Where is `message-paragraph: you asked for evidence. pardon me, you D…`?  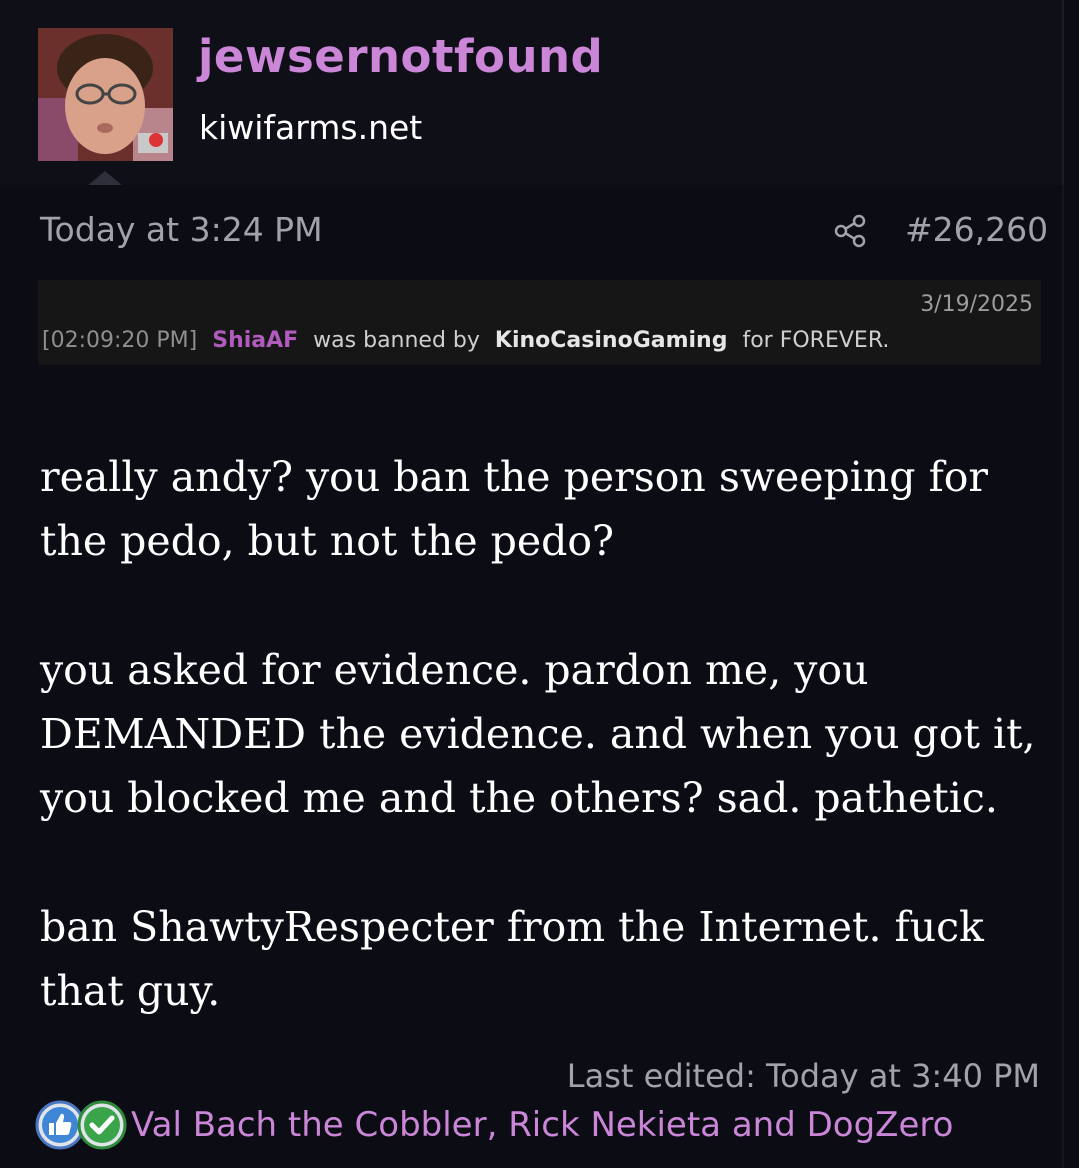 message-paragraph: you asked for evidence. pardon me, you D… is located at coordinates (538, 734).